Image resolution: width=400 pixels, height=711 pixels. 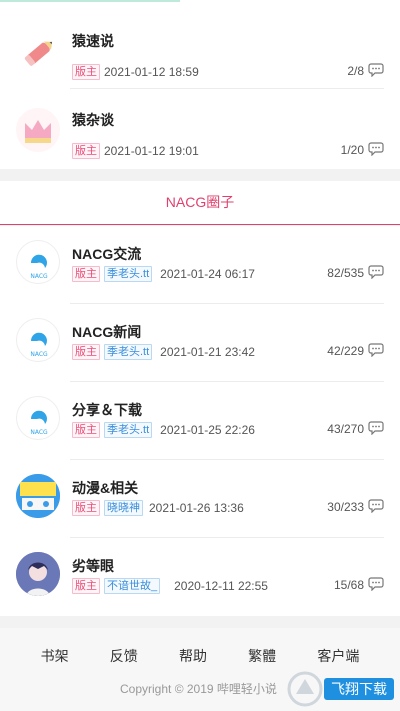 I want to click on scroll-indicator, so click(x=90, y=1).